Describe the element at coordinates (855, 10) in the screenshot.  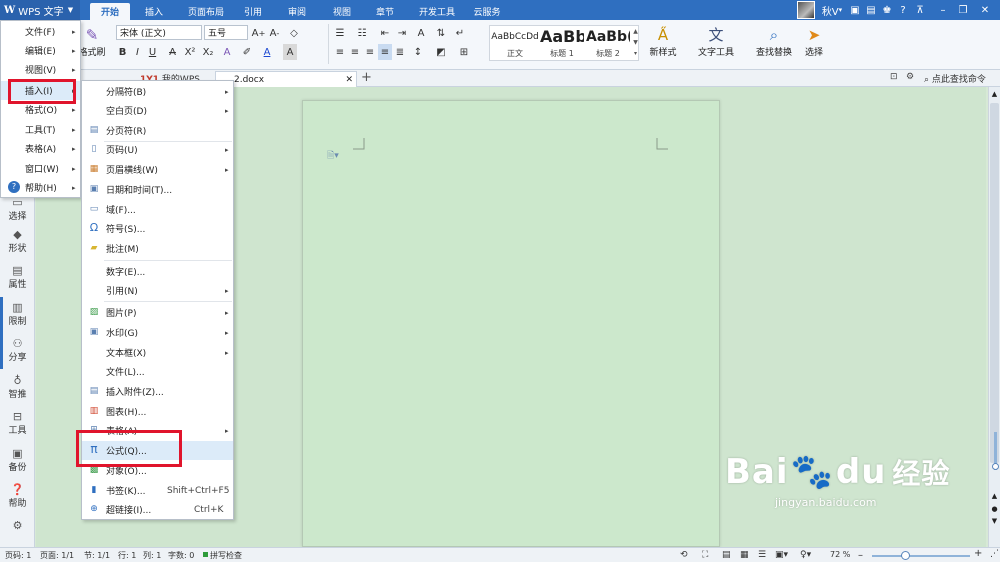
I see `skin-icon: ▣` at that location.